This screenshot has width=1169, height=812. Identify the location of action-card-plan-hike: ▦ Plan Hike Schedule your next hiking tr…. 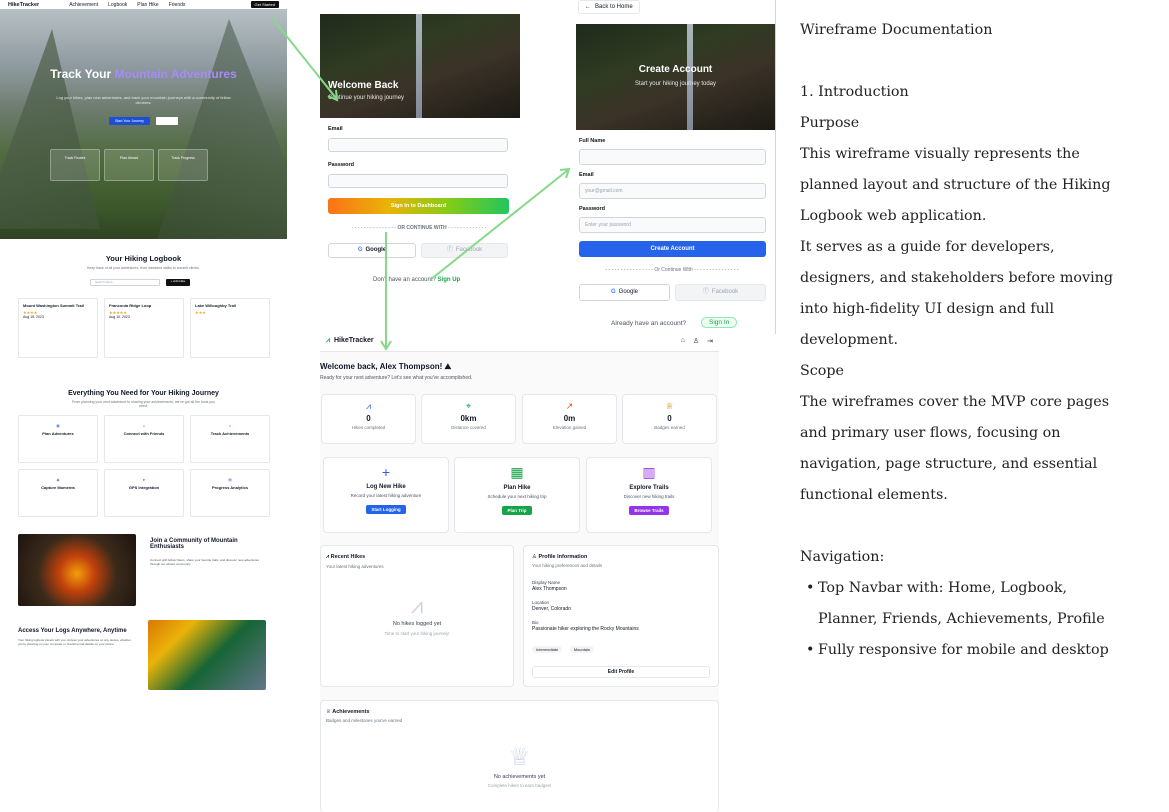
(517, 495).